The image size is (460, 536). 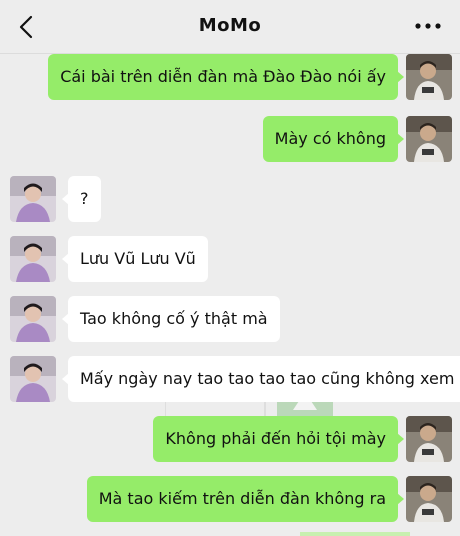 I want to click on message-row: Mày có không, so click(x=230, y=140).